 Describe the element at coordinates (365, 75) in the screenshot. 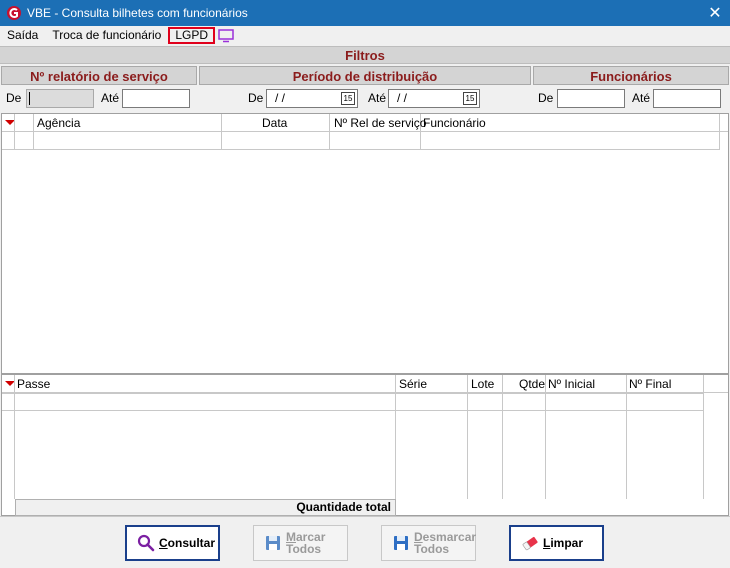

I see `group-title-periodo: Período de distribuição` at that location.